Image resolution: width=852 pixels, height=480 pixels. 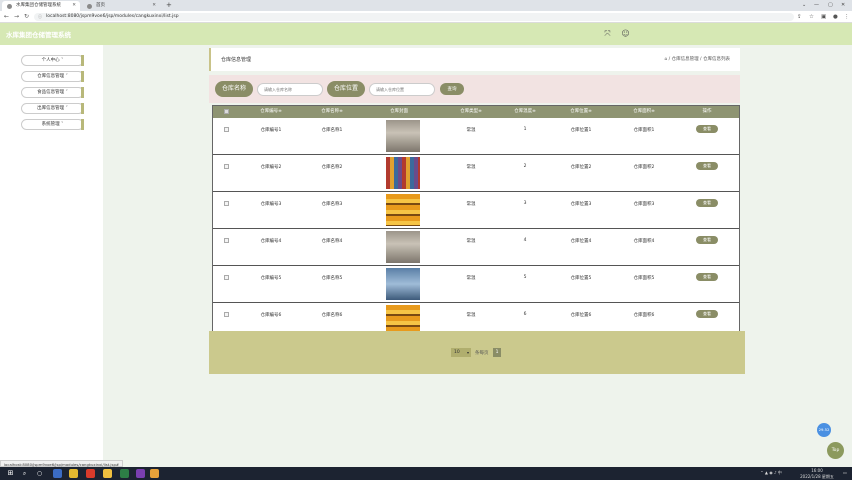 What do you see at coordinates (799, 17) in the screenshot?
I see `share-icon: ⇪` at bounding box center [799, 17].